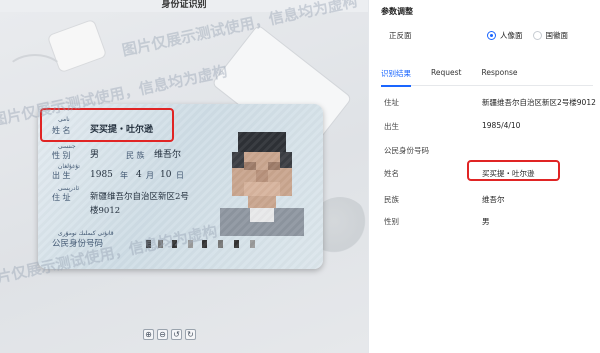 The image size is (600, 353). Describe the element at coordinates (101, 175) in the screenshot. I see `card-birth-year: 1985` at that location.